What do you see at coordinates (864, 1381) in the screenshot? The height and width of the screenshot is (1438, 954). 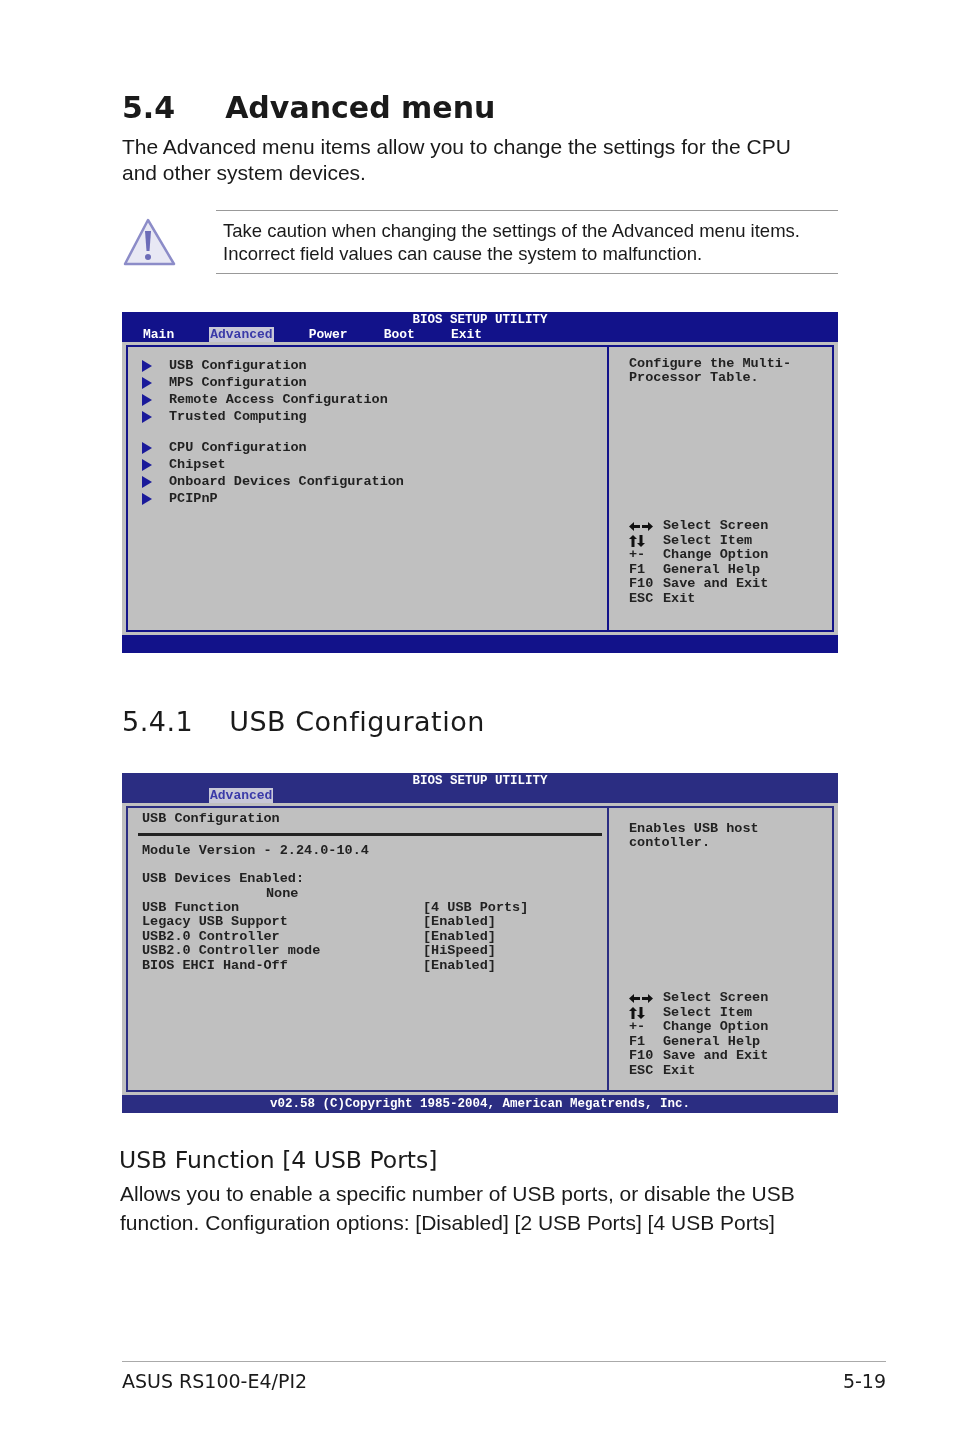 I see `page-number: 5-19` at bounding box center [864, 1381].